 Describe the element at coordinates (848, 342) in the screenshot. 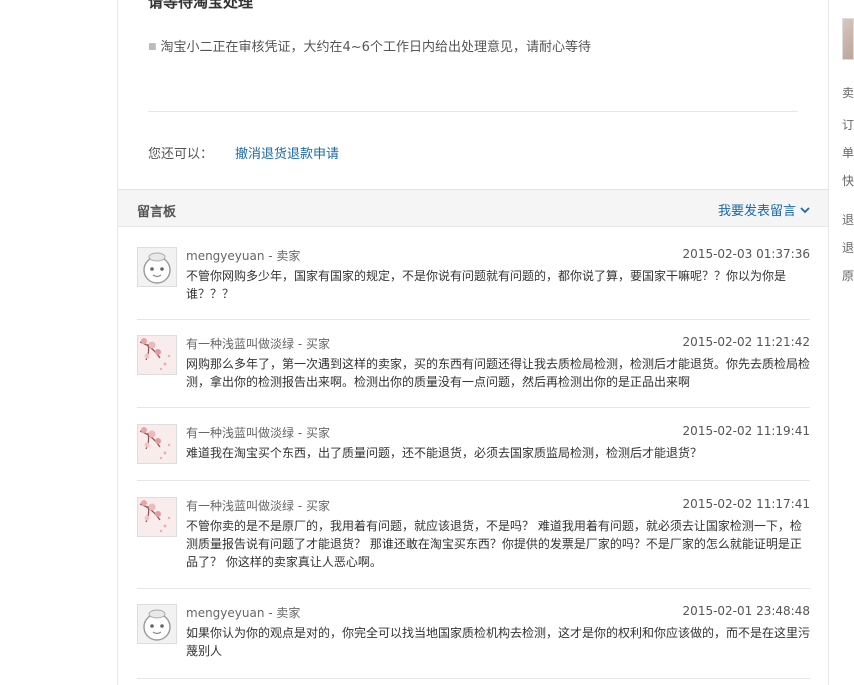

I see `order-sidebar: 卖 订 单 快 退 退 原` at that location.